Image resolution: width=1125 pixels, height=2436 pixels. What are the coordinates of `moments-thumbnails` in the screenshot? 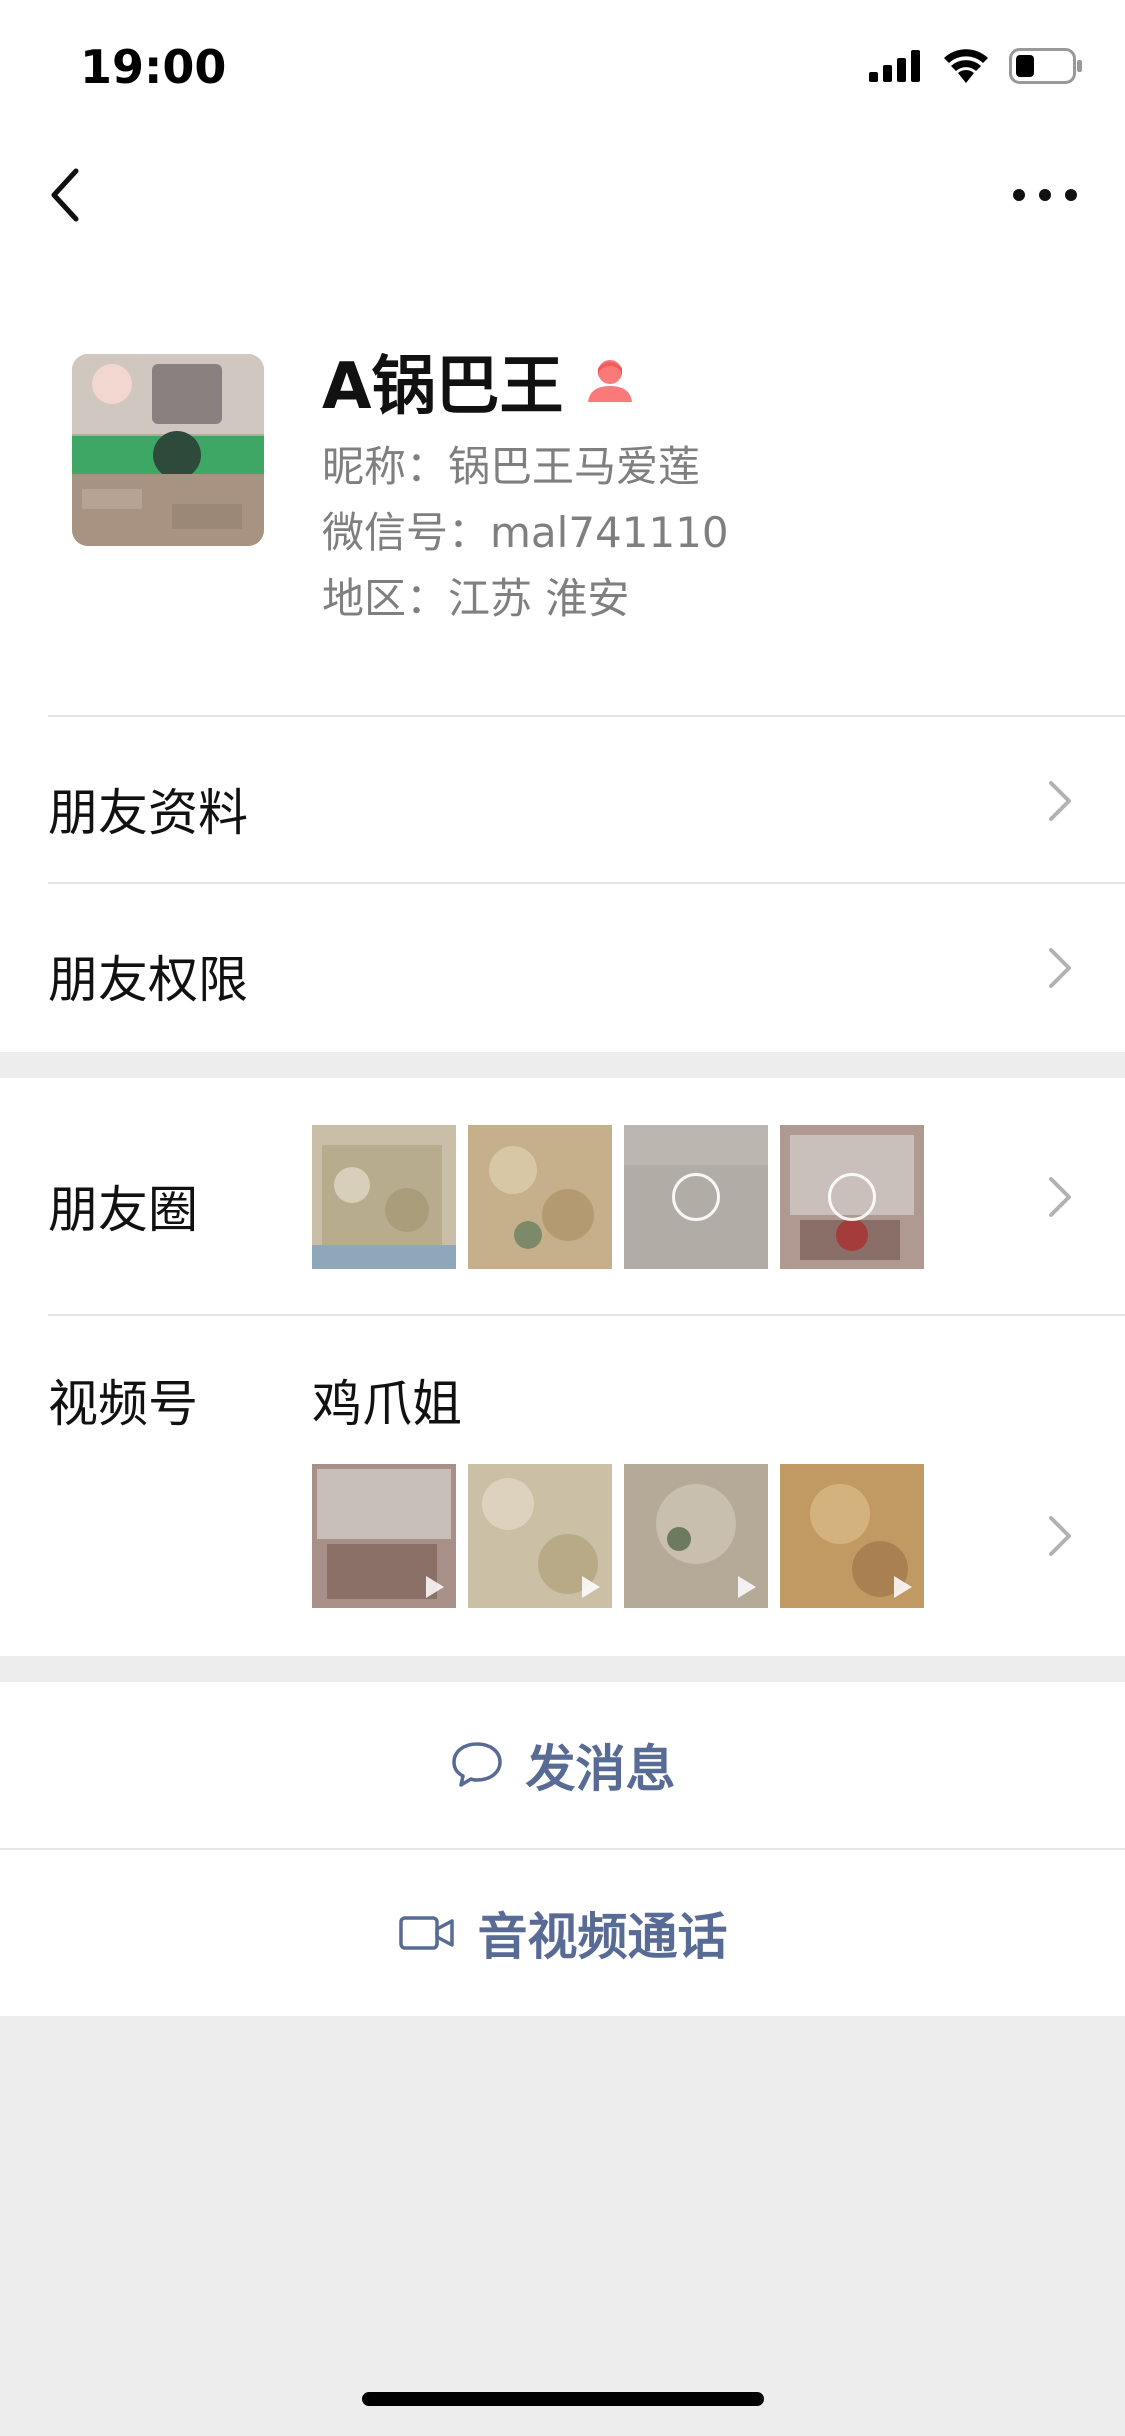 It's located at (618, 1197).